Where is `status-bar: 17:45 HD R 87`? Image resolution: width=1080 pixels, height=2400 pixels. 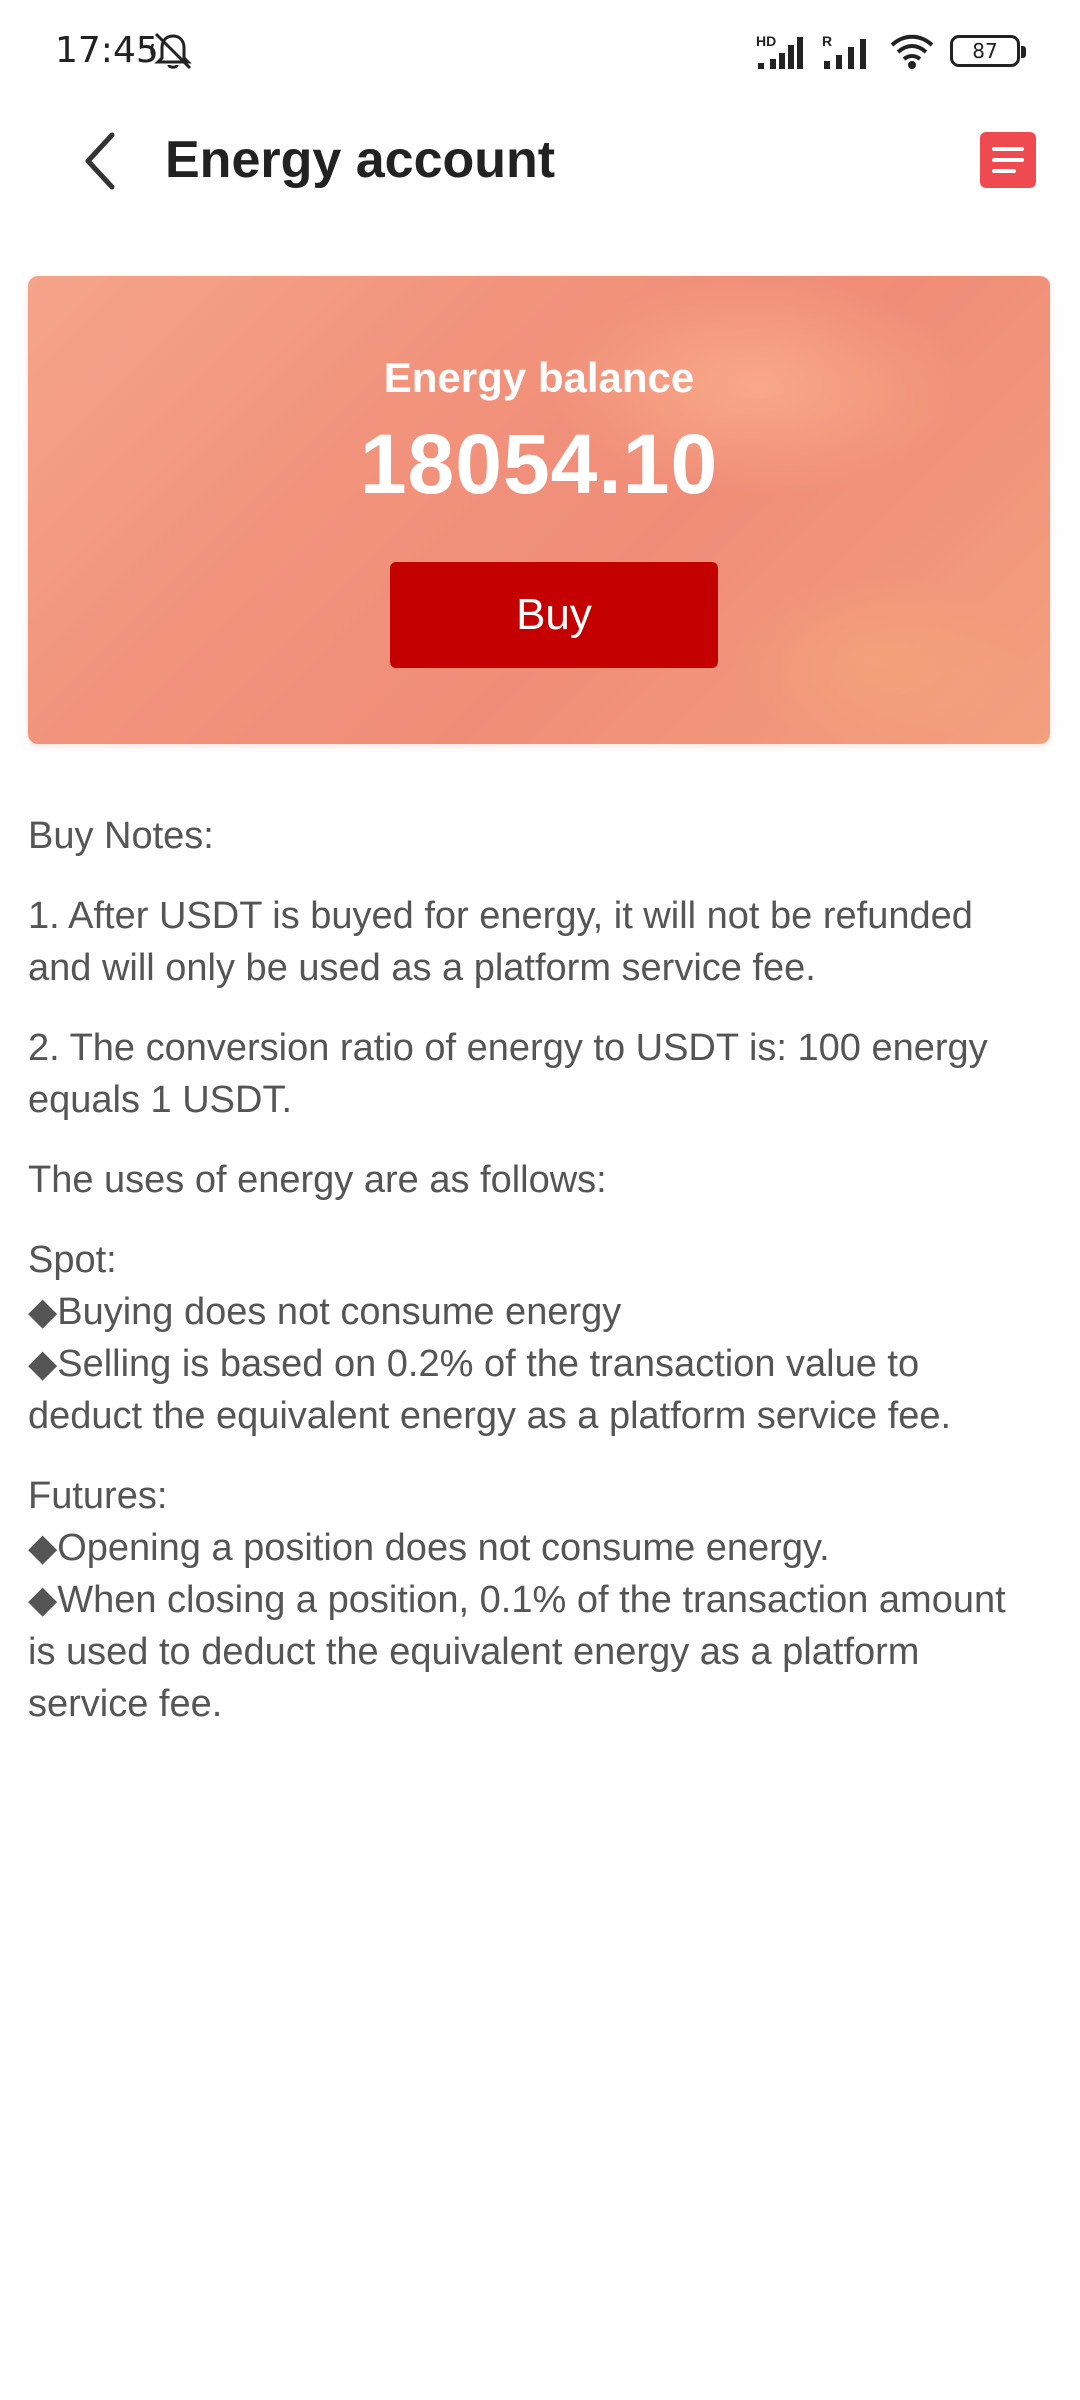
status-bar: 17:45 HD R 87 is located at coordinates (540, 50).